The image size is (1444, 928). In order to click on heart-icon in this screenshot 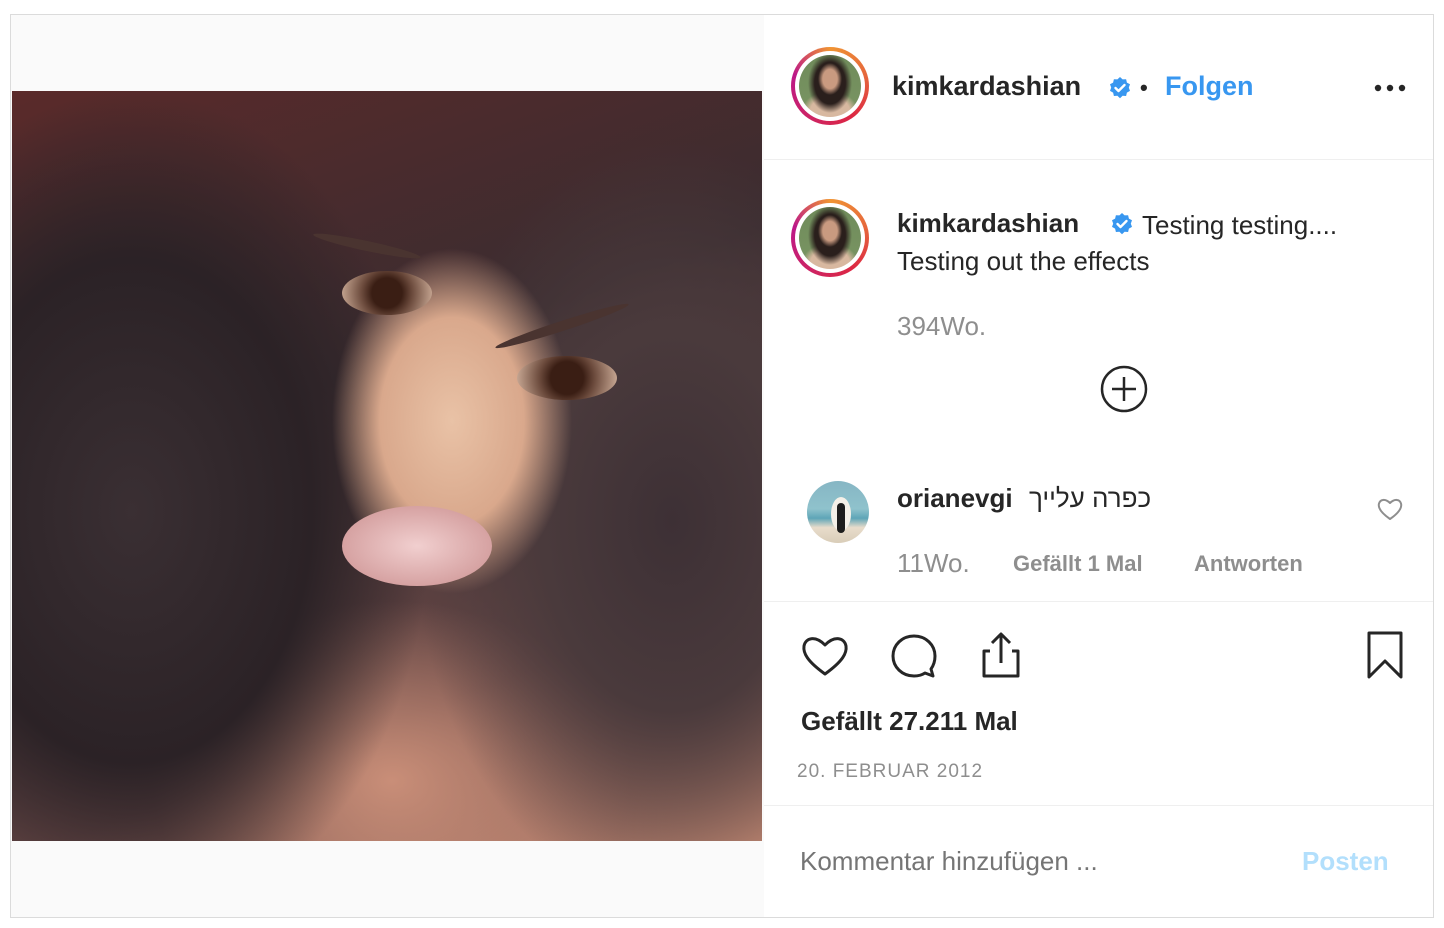, I will do `click(825, 655)`.